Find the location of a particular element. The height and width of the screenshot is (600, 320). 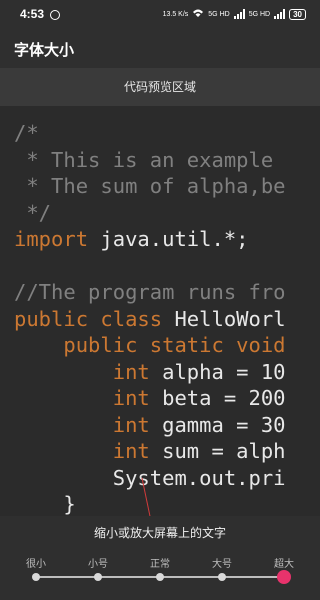

code-line: /* is located at coordinates (26, 133).